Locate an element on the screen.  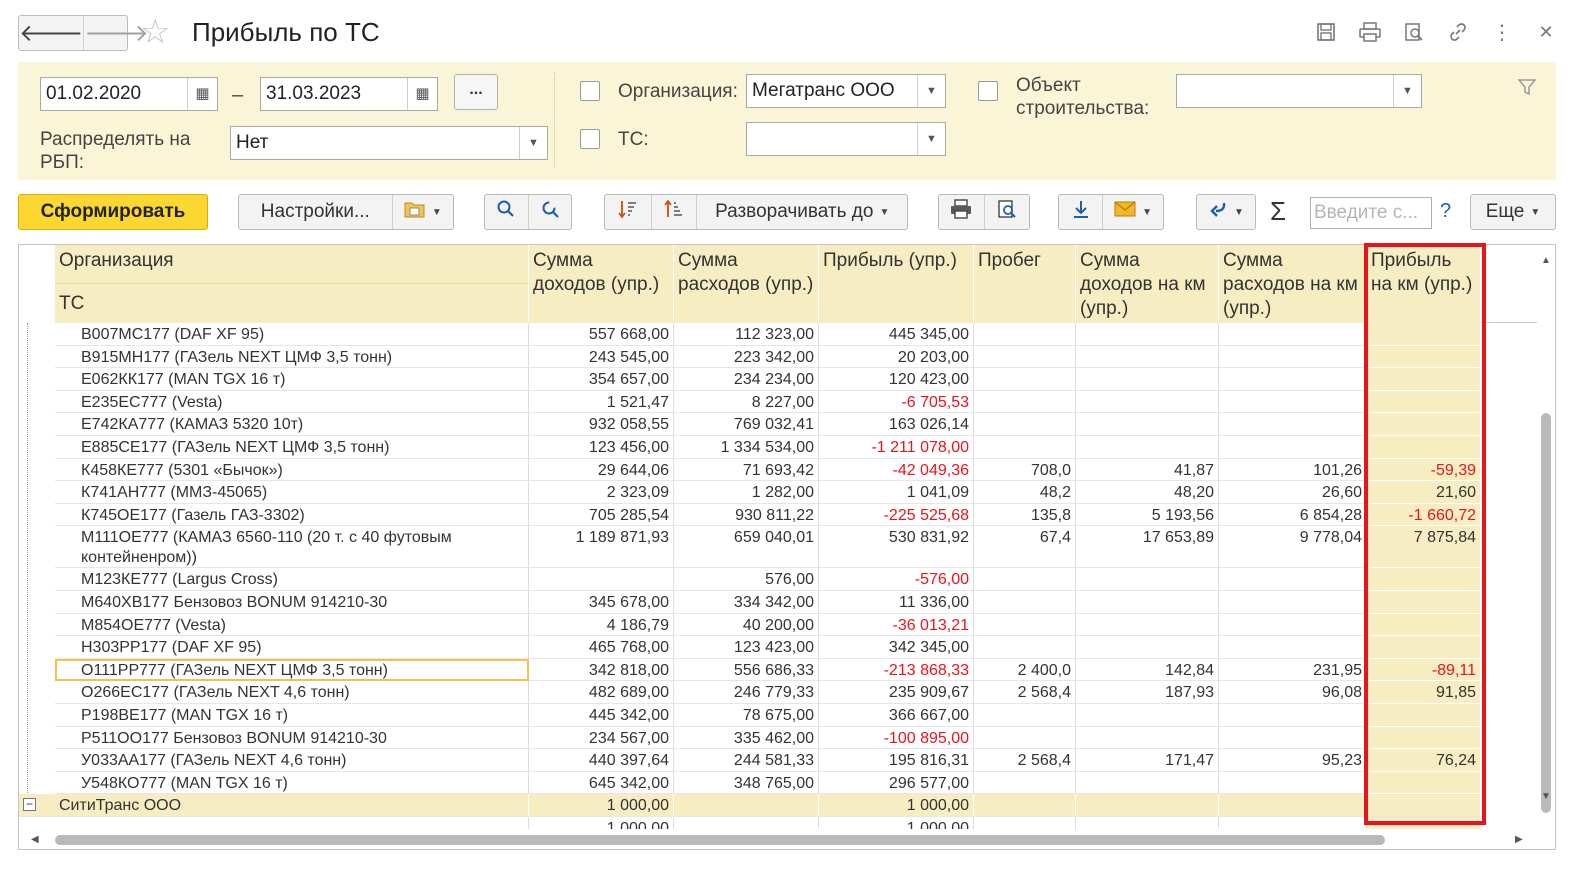
cell-income: 2 323,09 is located at coordinates (601, 492).